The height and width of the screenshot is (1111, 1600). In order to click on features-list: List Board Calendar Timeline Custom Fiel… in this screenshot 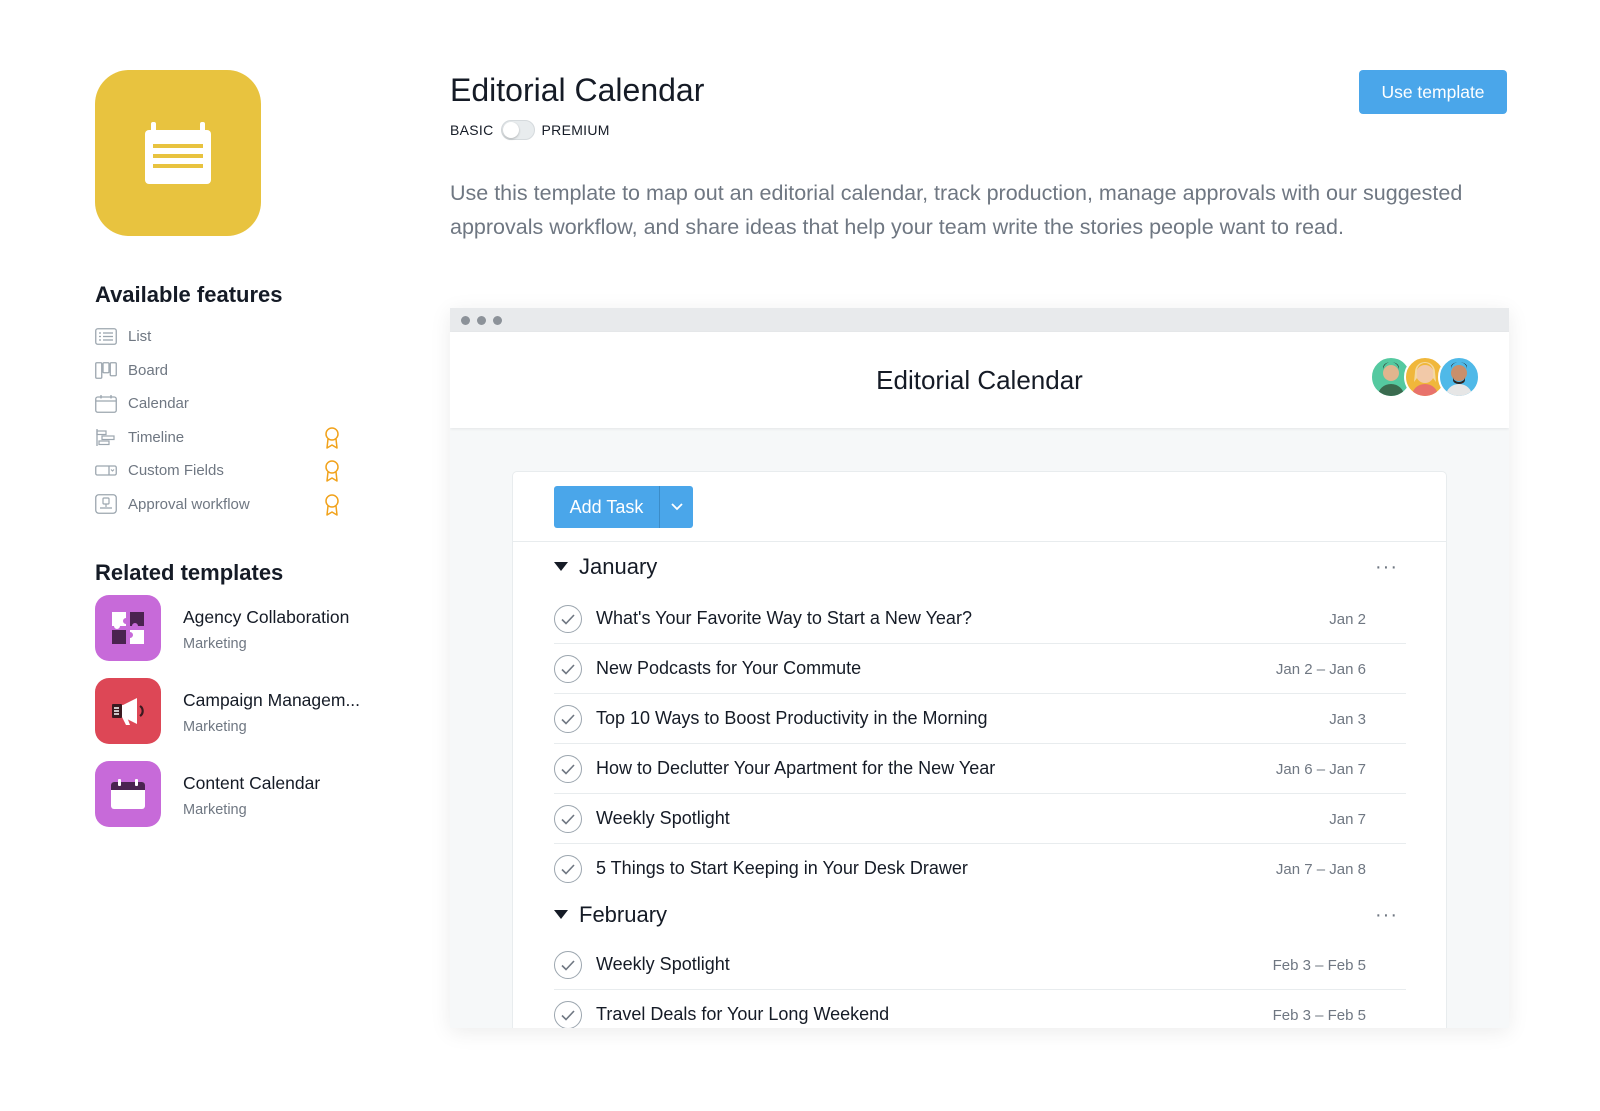, I will do `click(225, 420)`.